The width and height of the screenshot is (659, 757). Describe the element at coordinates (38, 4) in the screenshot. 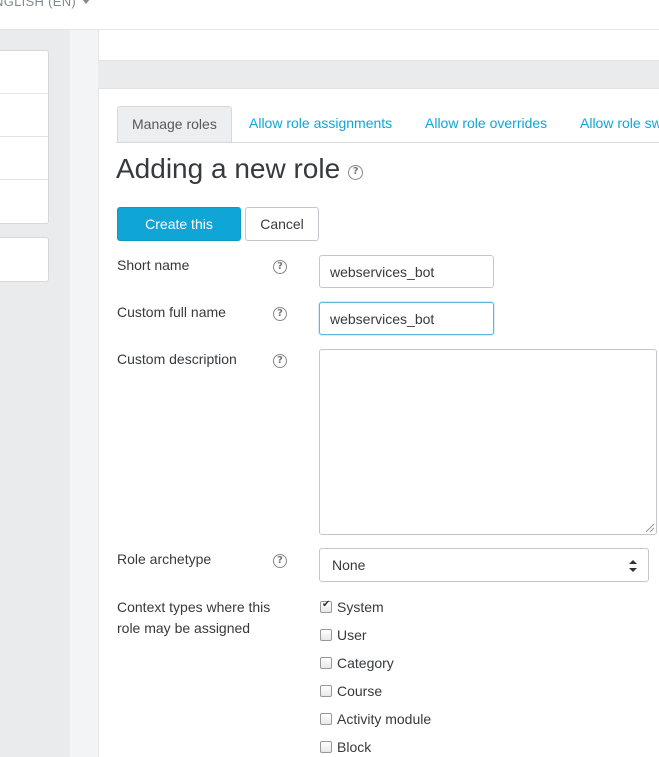

I see `language-label: NGLISH (EN)` at that location.